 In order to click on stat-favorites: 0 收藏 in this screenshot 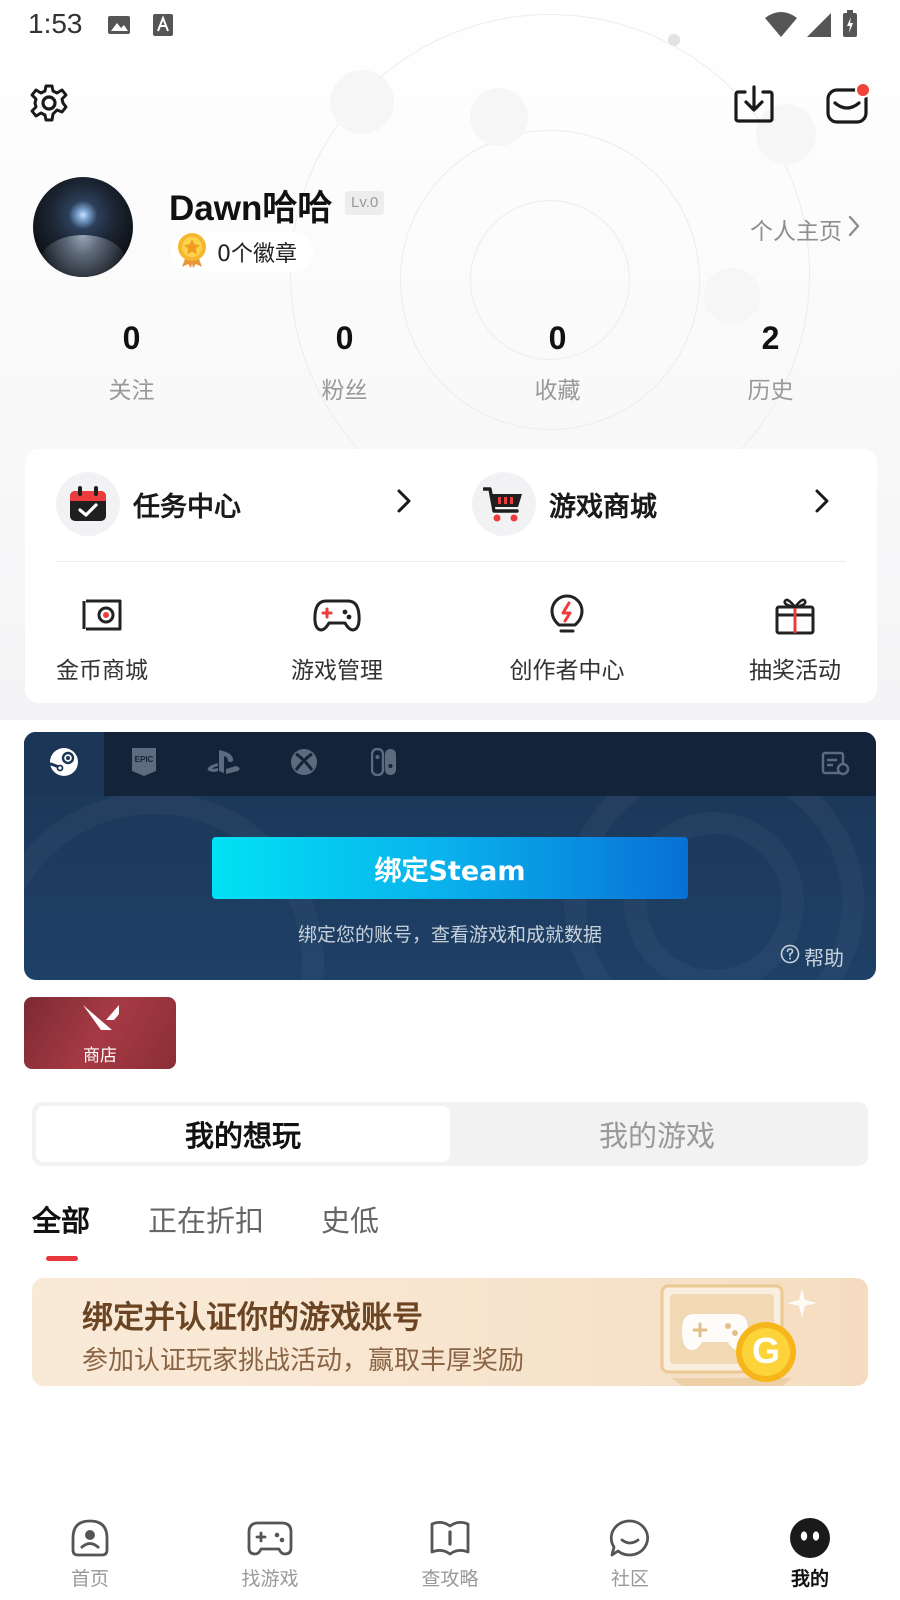, I will do `click(557, 365)`.